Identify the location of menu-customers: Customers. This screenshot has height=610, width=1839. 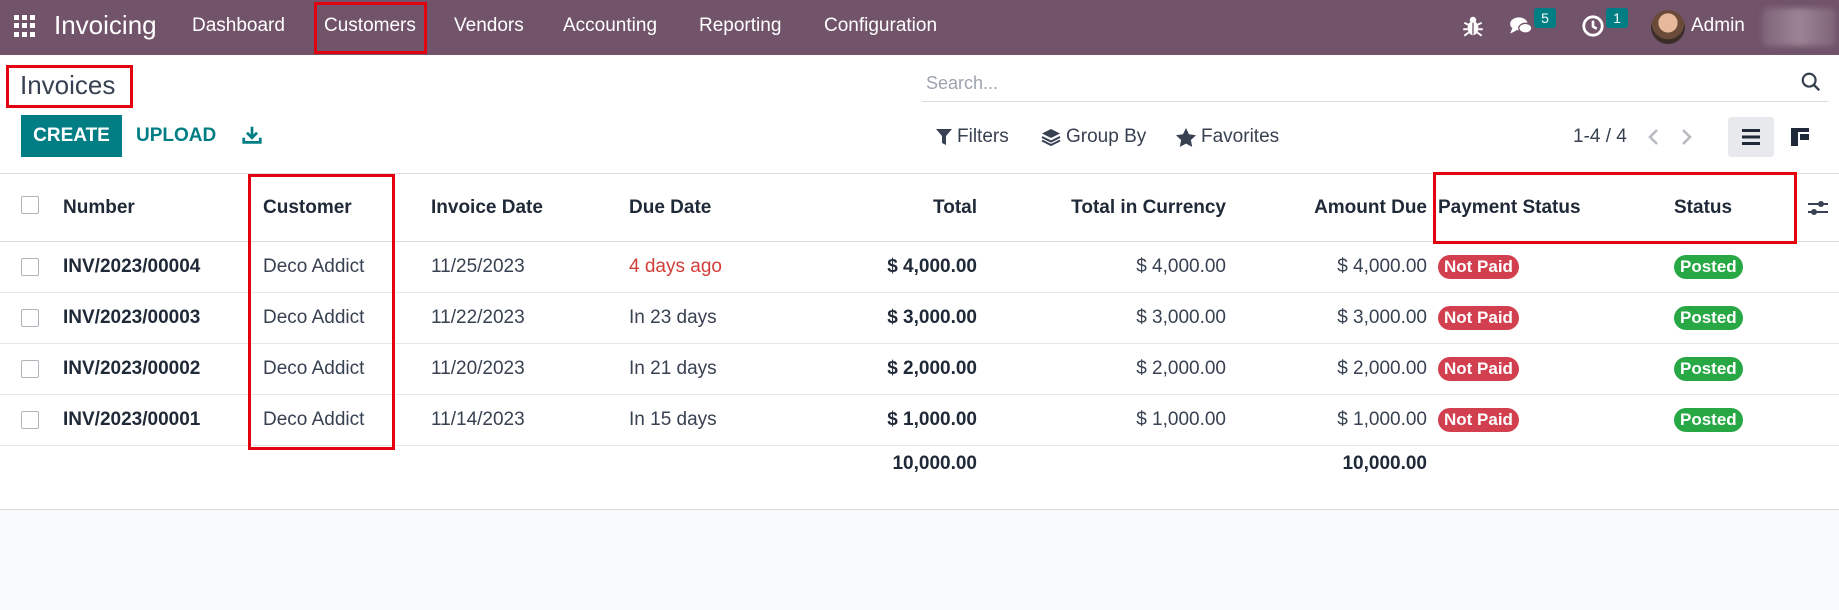
(370, 26).